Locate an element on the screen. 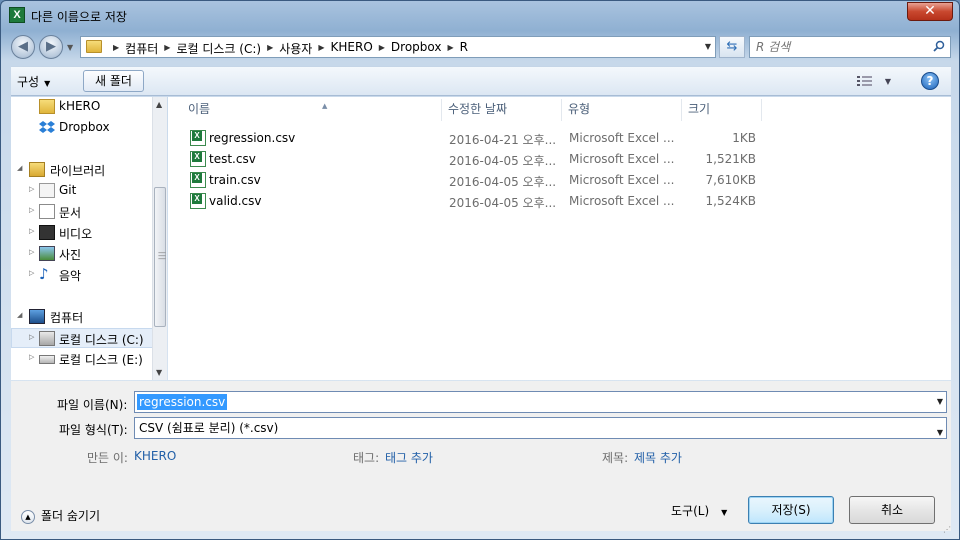 This screenshot has height=540, width=960. search-box is located at coordinates (850, 47).